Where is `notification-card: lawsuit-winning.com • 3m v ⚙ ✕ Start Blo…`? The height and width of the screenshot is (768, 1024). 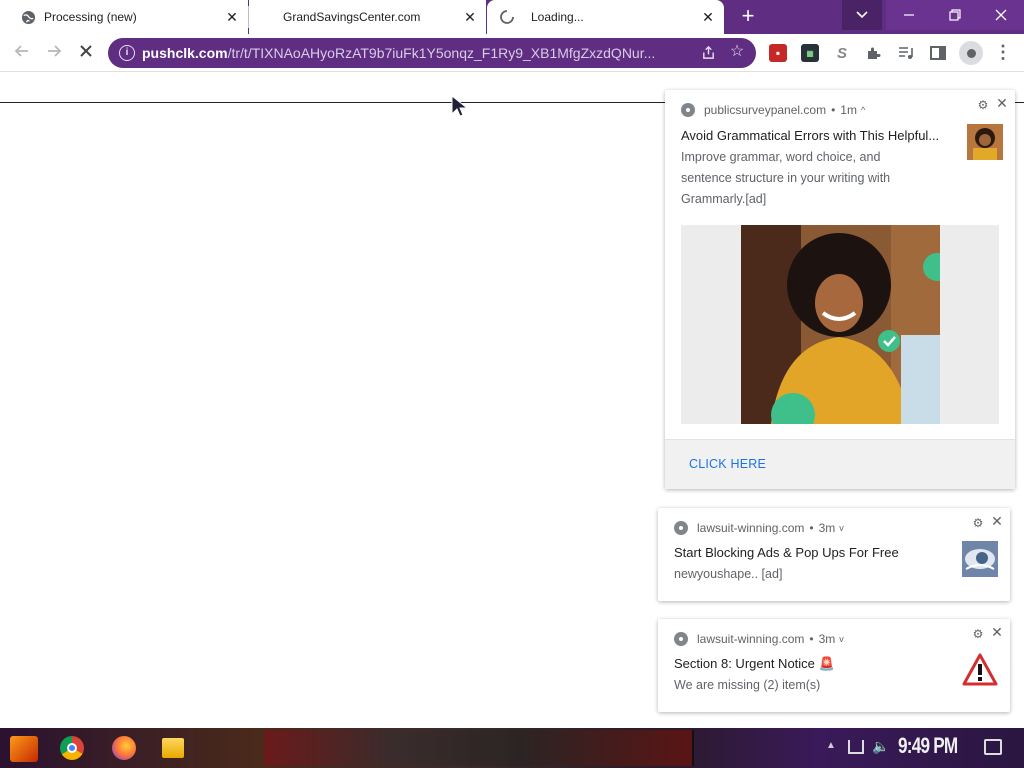
notification-card: lawsuit-winning.com • 3m v ⚙ ✕ Start Blo… is located at coordinates (834, 554).